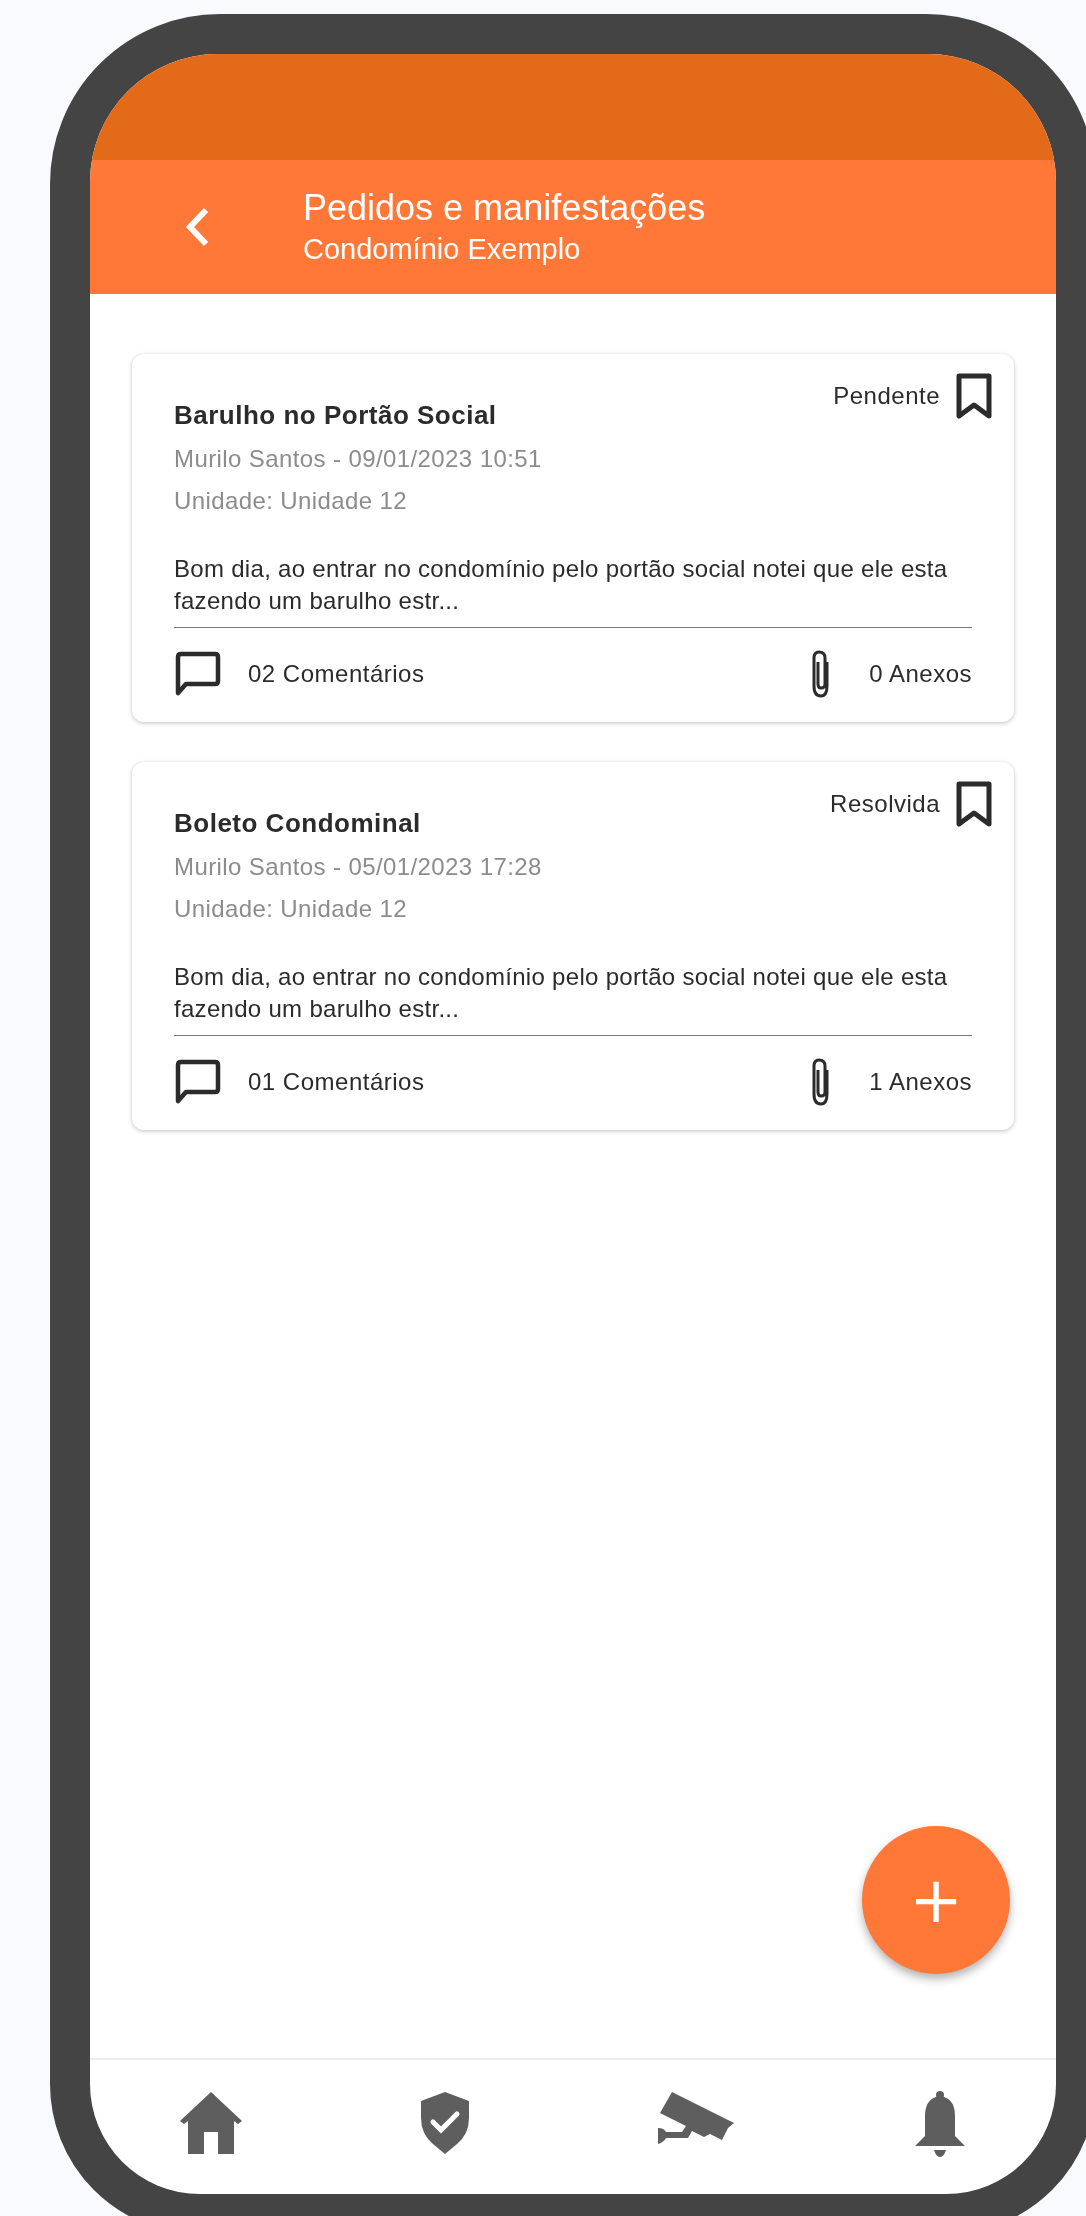  What do you see at coordinates (920, 1082) in the screenshot?
I see `attachments-count: 1 Anexos` at bounding box center [920, 1082].